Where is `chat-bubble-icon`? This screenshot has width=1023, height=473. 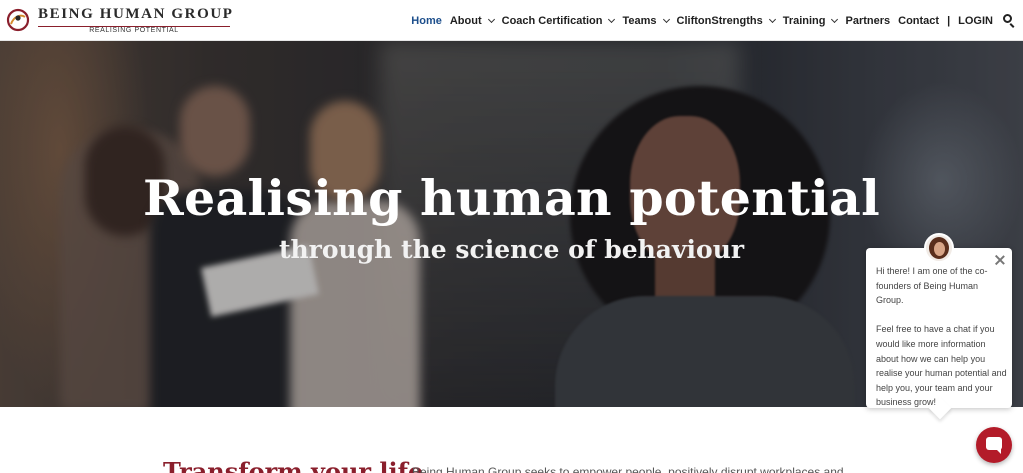
chat-bubble-icon is located at coordinates (994, 445).